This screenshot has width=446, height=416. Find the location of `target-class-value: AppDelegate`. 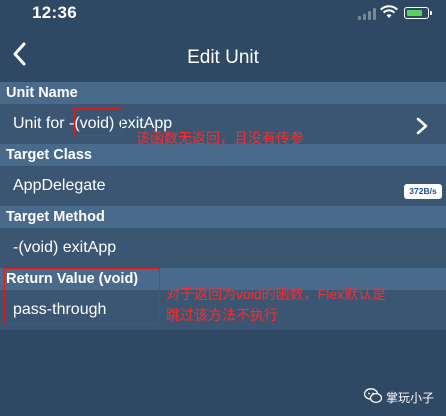

target-class-value: AppDelegate is located at coordinates (59, 185).